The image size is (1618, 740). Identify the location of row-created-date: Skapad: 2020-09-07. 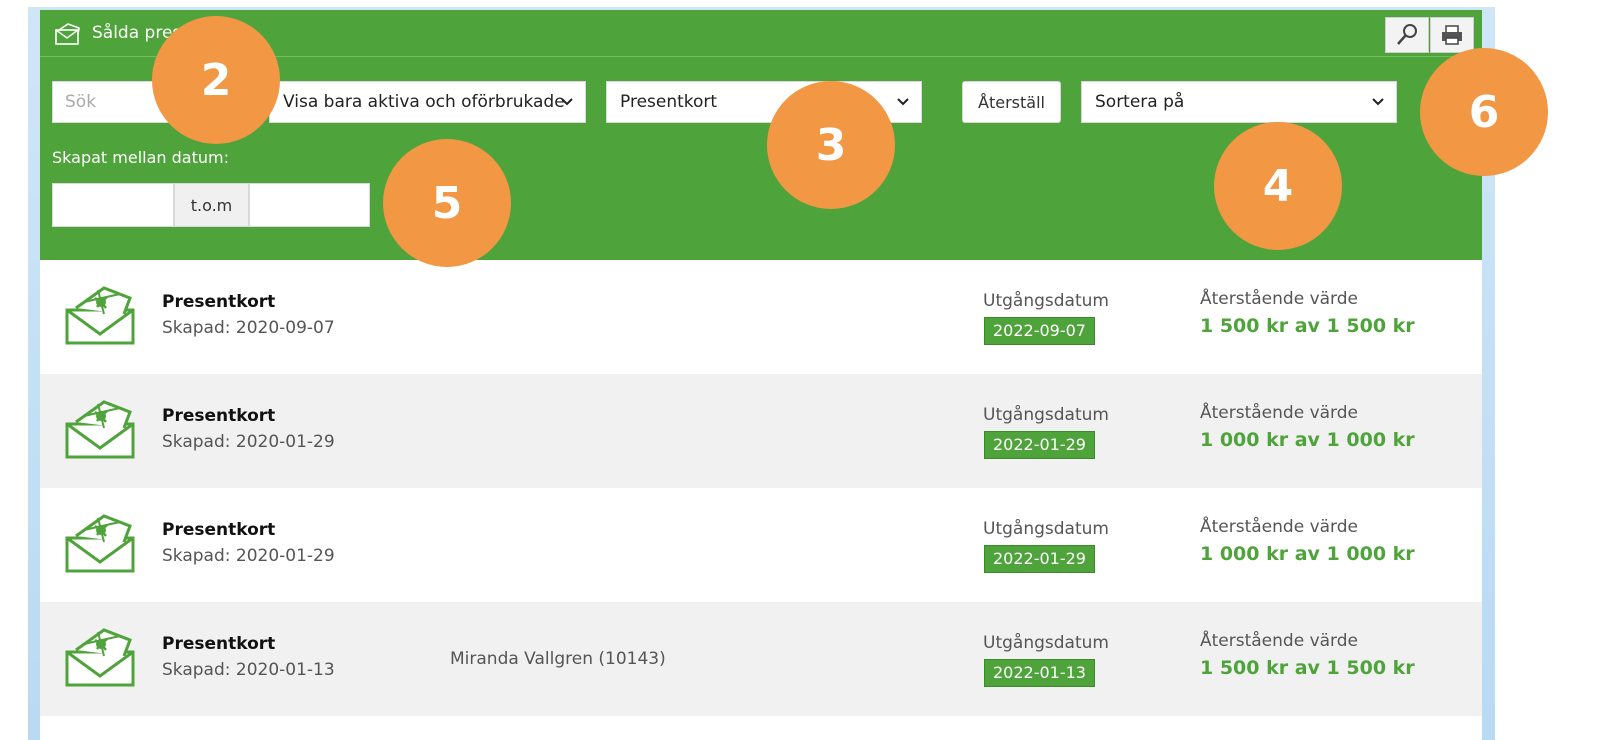
(248, 328).